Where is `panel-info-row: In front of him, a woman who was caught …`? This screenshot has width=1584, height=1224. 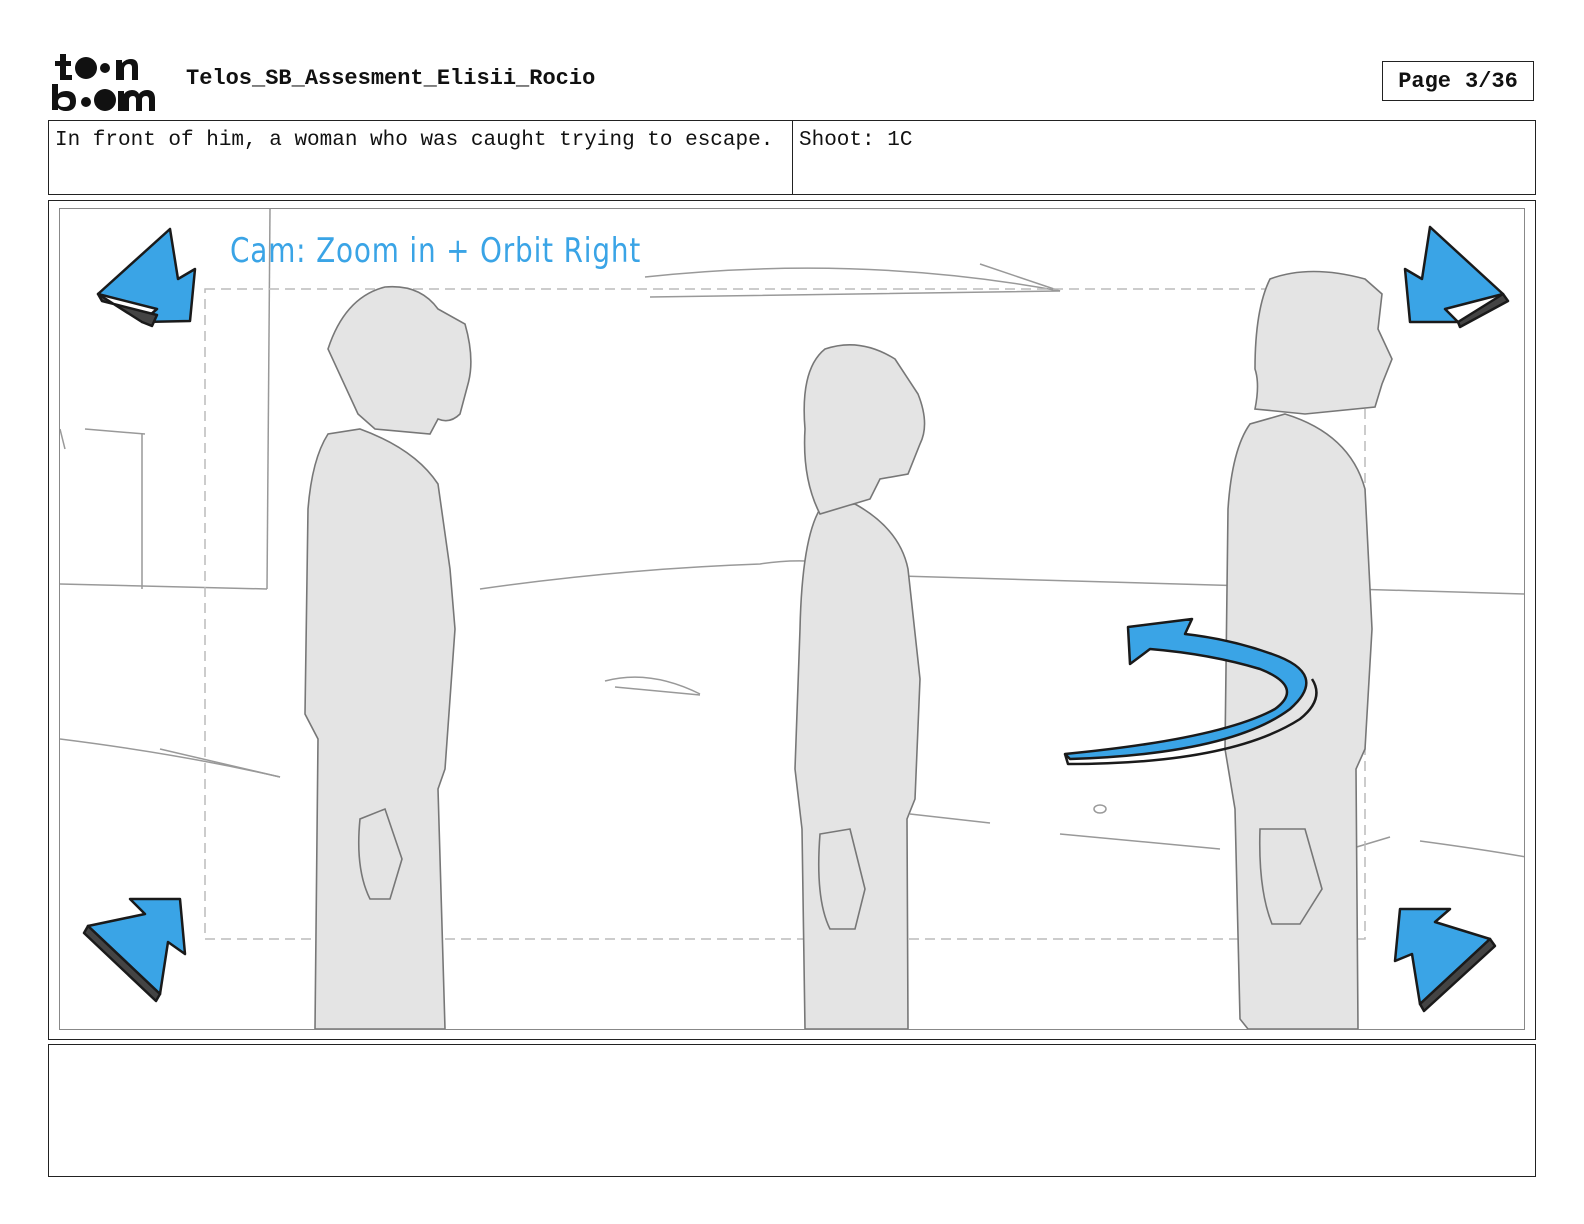 panel-info-row: In front of him, a woman who was caught … is located at coordinates (792, 157).